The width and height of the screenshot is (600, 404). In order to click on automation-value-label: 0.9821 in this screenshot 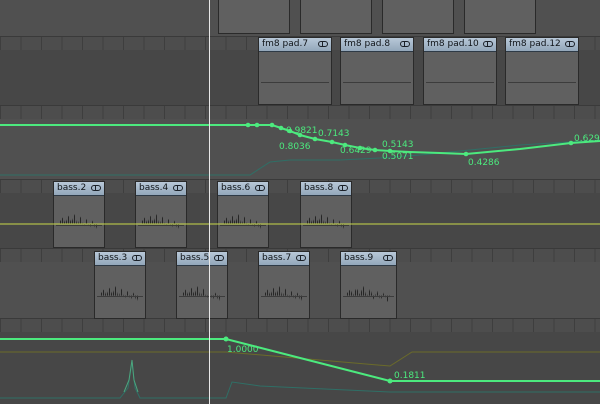, I will do `click(302, 131)`.